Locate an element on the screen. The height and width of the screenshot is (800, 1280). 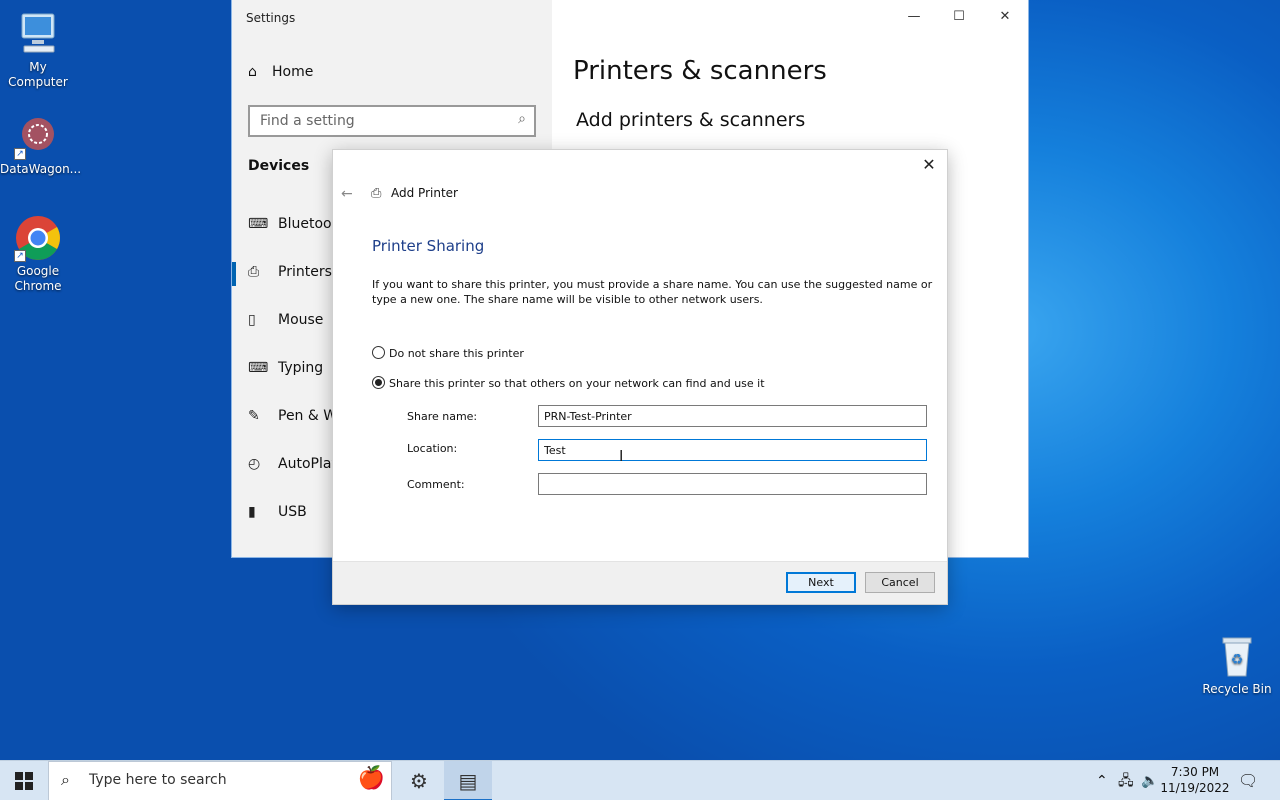
cancel-button: Cancel is located at coordinates (900, 582).